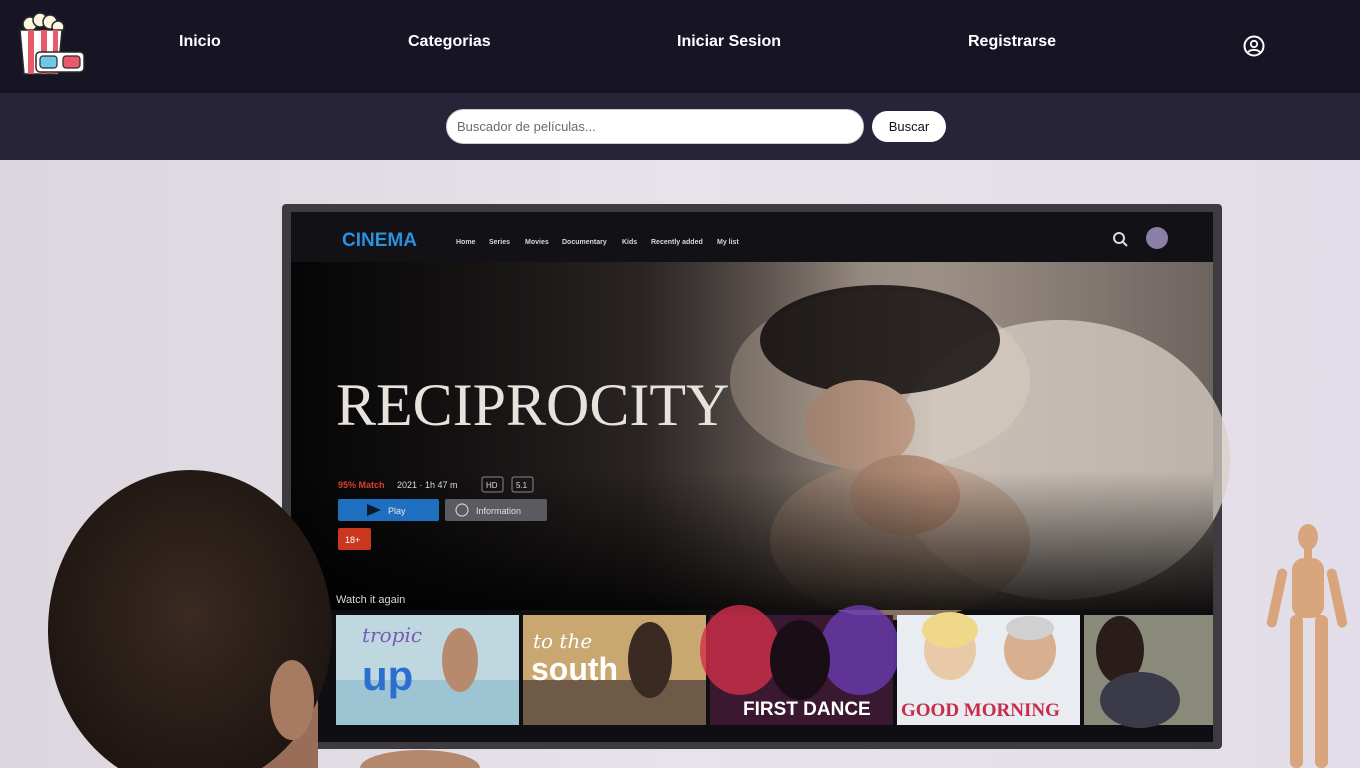 Image resolution: width=1360 pixels, height=768 pixels. What do you see at coordinates (51, 45) in the screenshot?
I see `popcorn-logo-icon` at bounding box center [51, 45].